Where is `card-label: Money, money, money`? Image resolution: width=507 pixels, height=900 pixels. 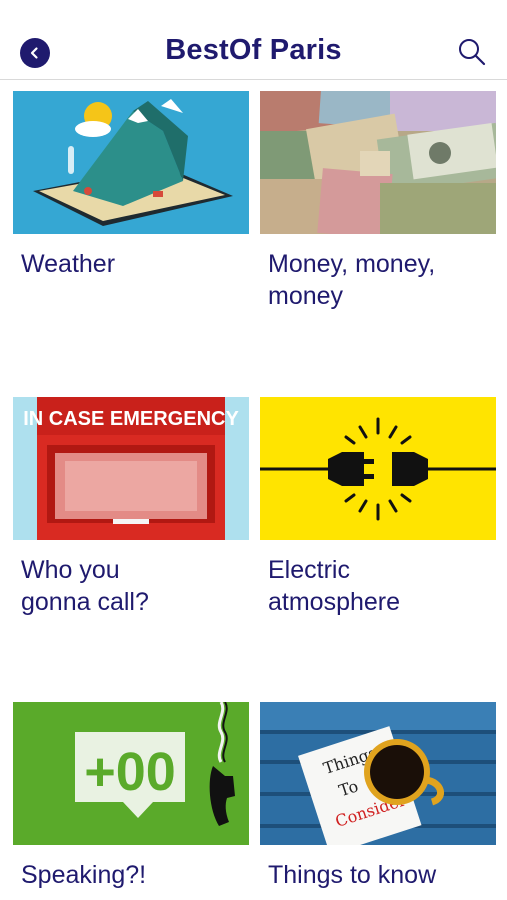
card-label: Money, money, money is located at coordinates (352, 280).